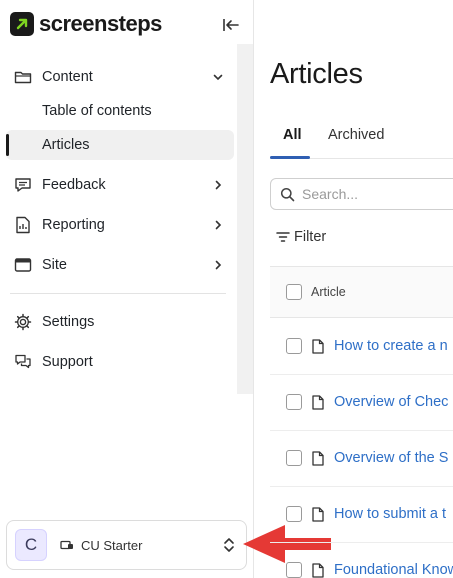 The width and height of the screenshot is (453, 578). I want to click on table-row: How to submit a t, so click(361, 514).